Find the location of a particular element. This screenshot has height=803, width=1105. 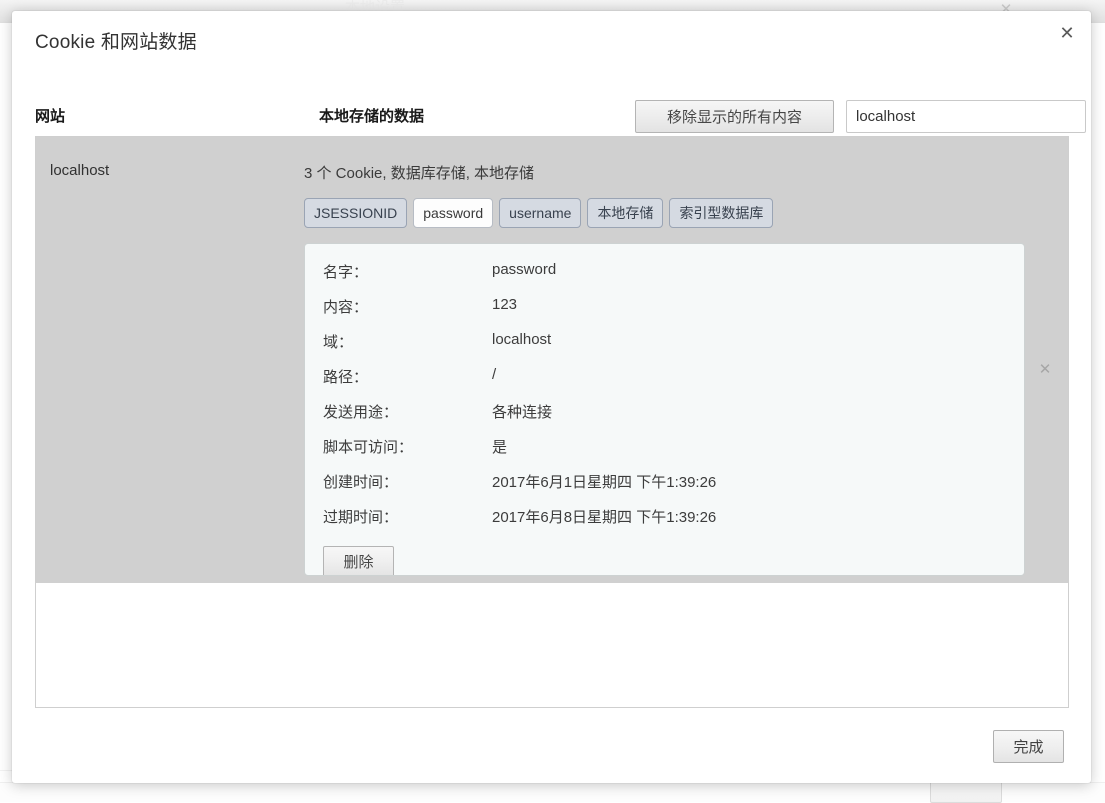

column-header-site: 网站 is located at coordinates (50, 115).